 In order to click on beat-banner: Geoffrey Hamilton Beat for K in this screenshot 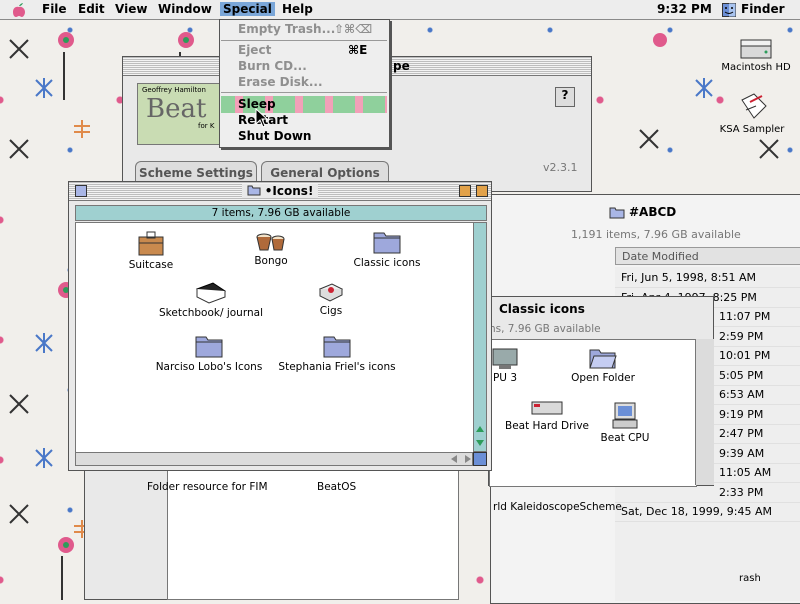, I will do `click(183, 114)`.